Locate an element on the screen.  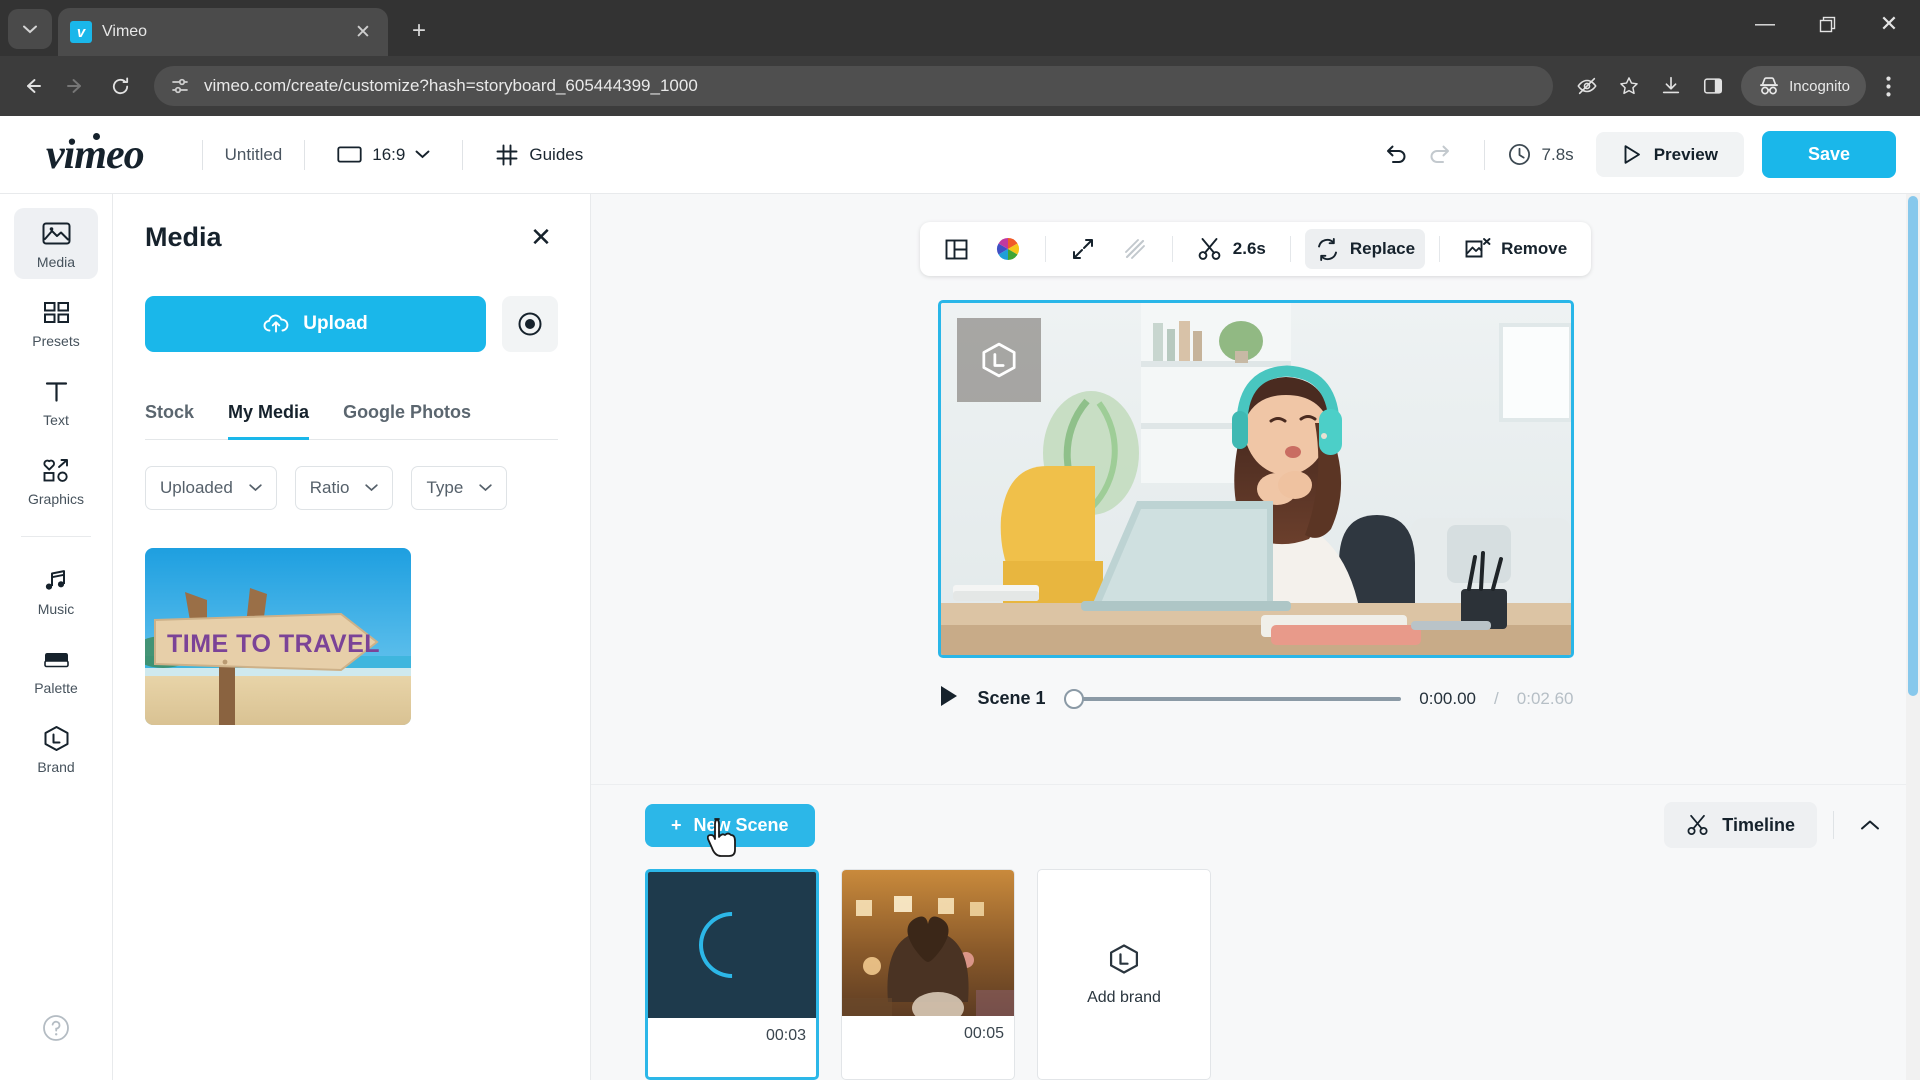
resize-button is located at coordinates (1083, 249).